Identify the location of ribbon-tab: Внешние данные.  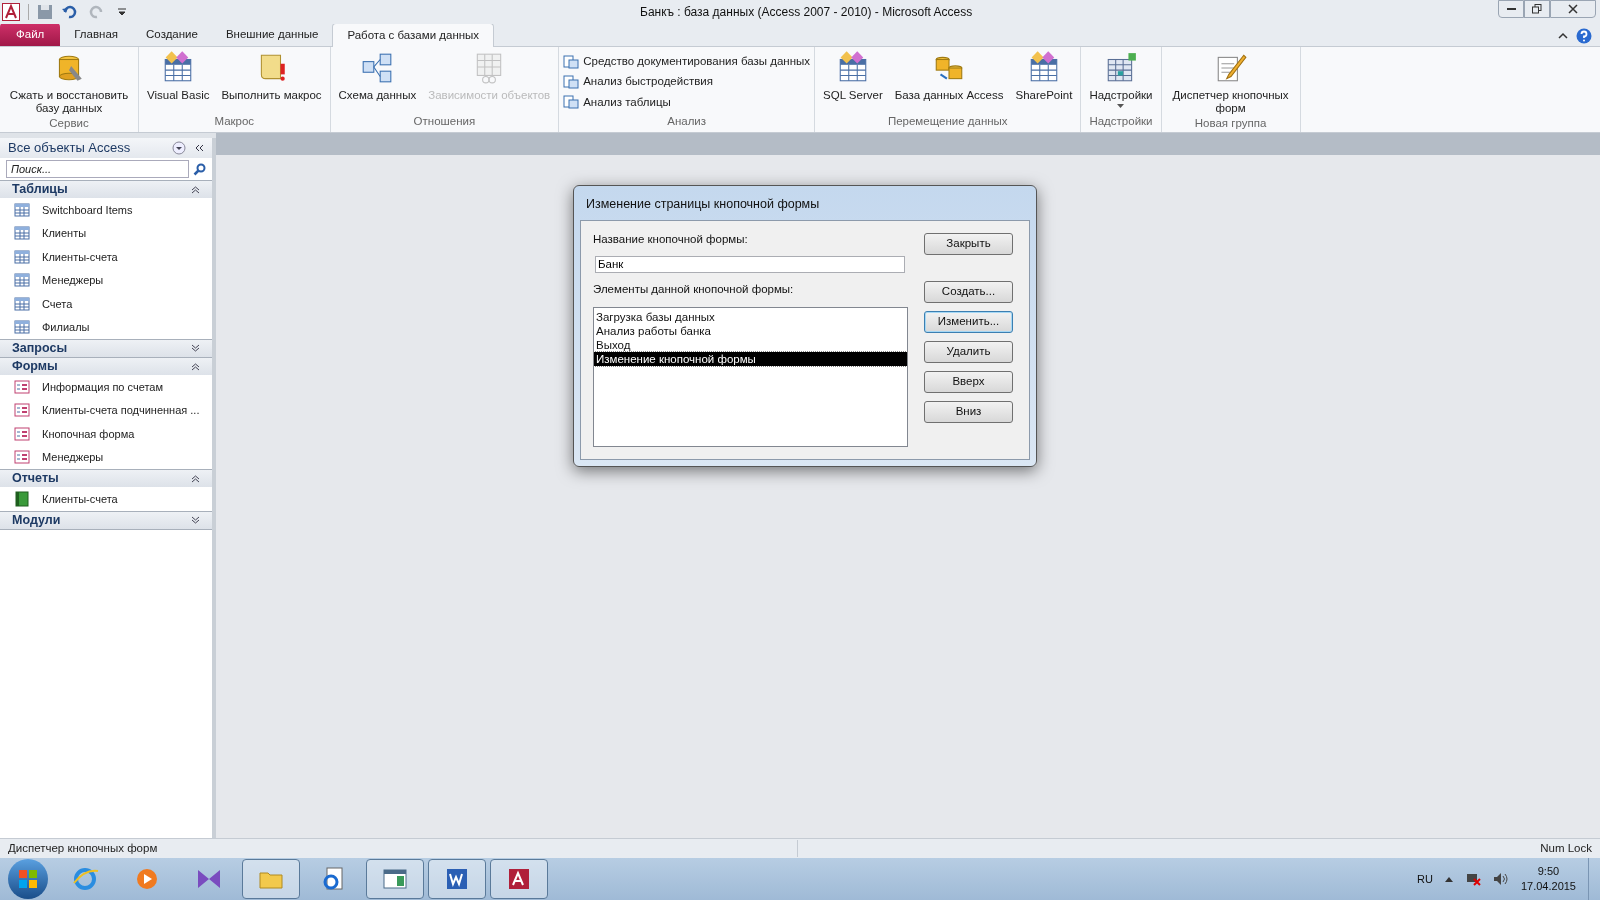
(272, 34).